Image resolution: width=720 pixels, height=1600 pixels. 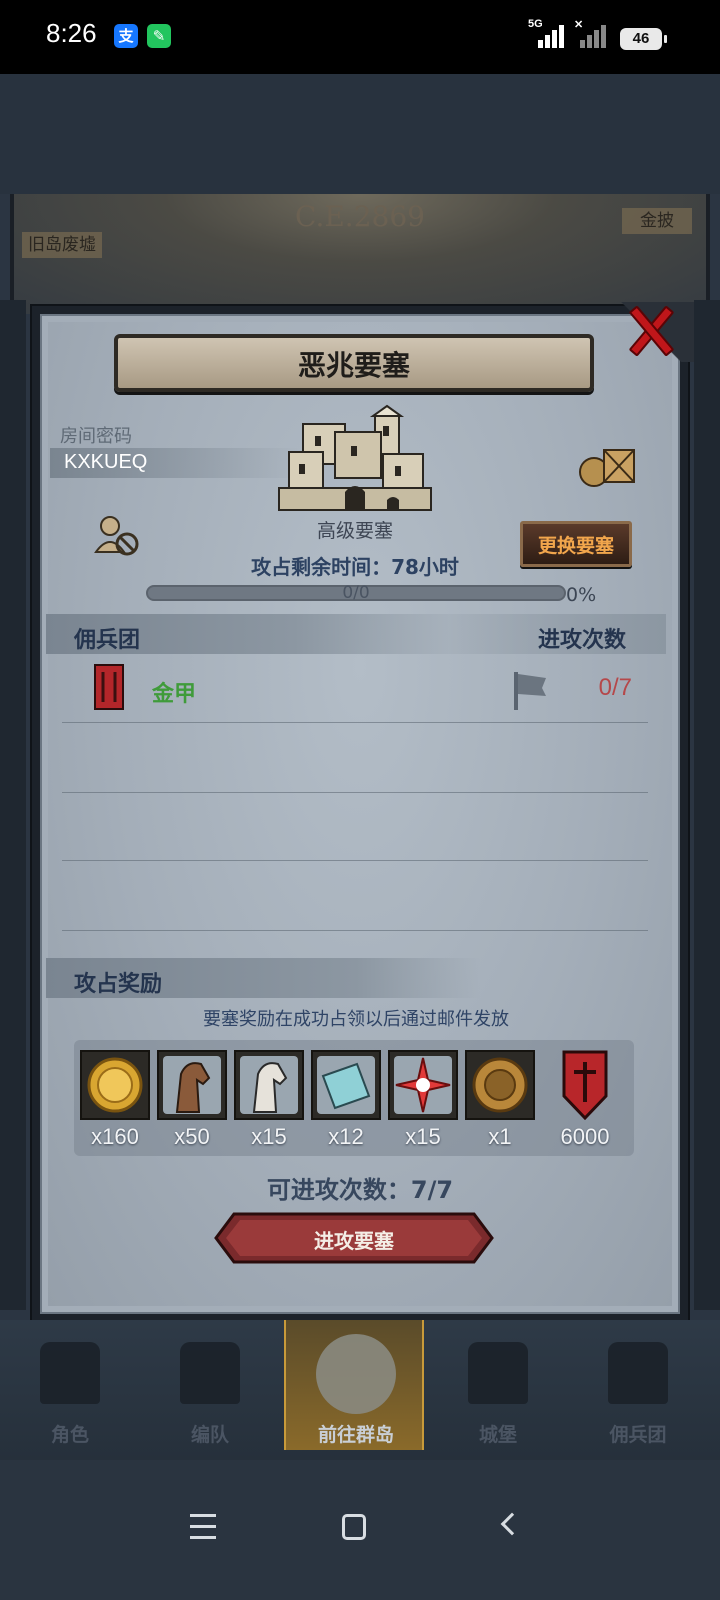 I want to click on fortress-type-label: 高级要塞, so click(x=354, y=531).